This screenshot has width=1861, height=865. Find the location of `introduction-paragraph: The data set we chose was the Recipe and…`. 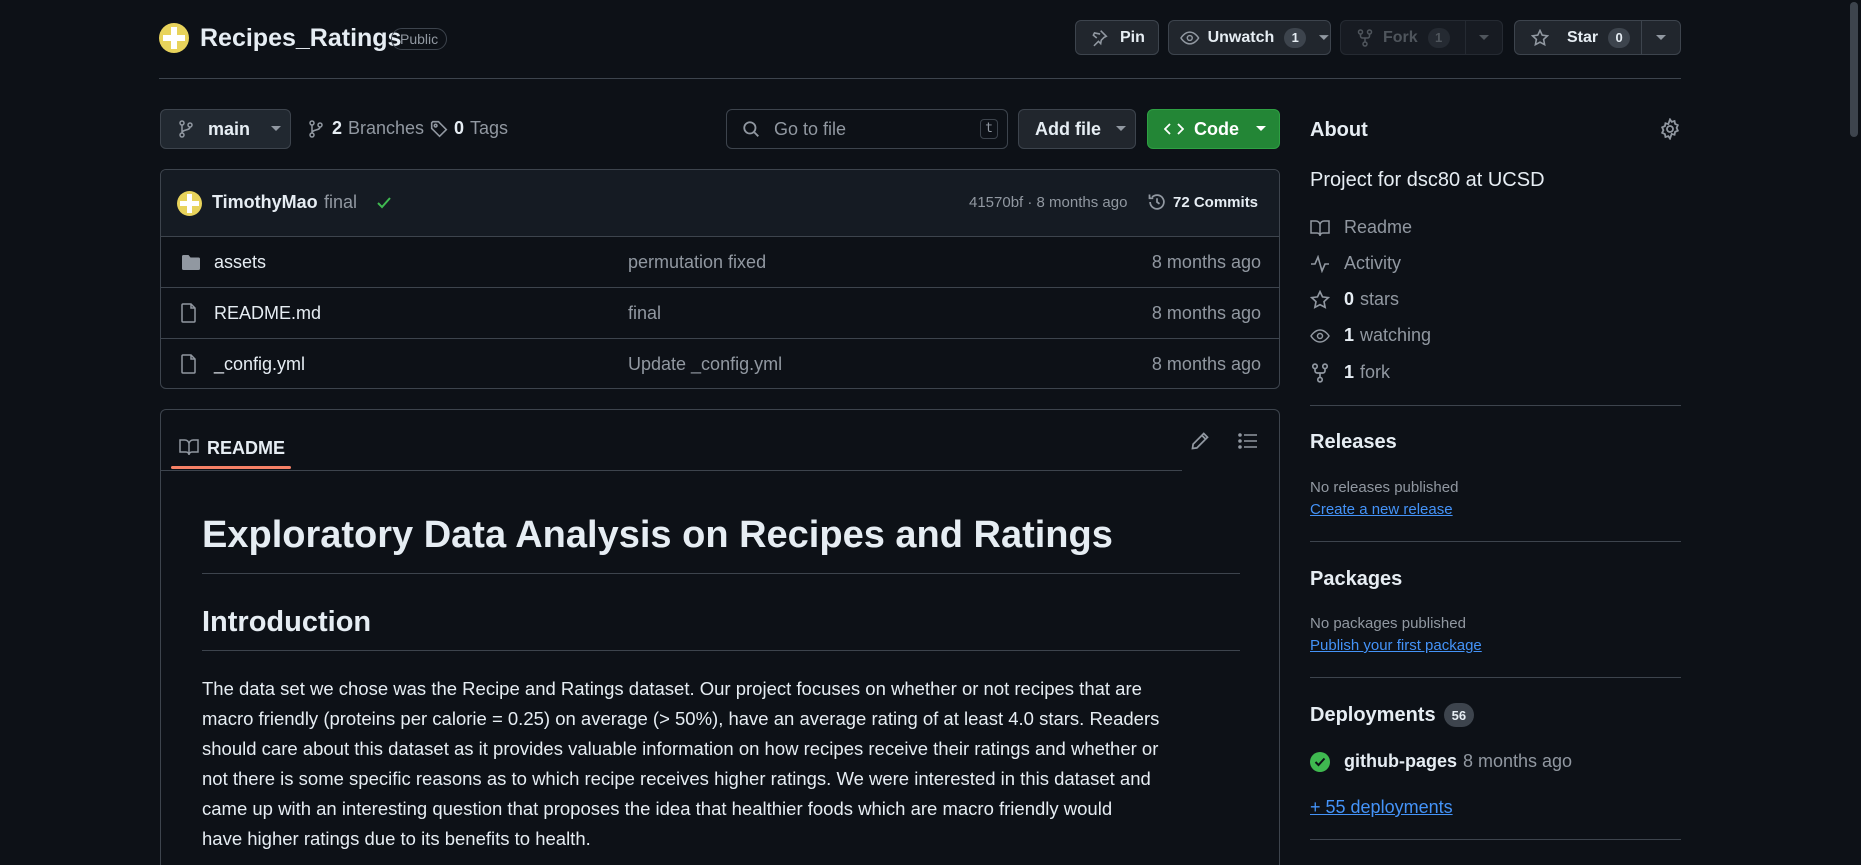

introduction-paragraph: The data set we chose was the Recipe and… is located at coordinates (681, 763).